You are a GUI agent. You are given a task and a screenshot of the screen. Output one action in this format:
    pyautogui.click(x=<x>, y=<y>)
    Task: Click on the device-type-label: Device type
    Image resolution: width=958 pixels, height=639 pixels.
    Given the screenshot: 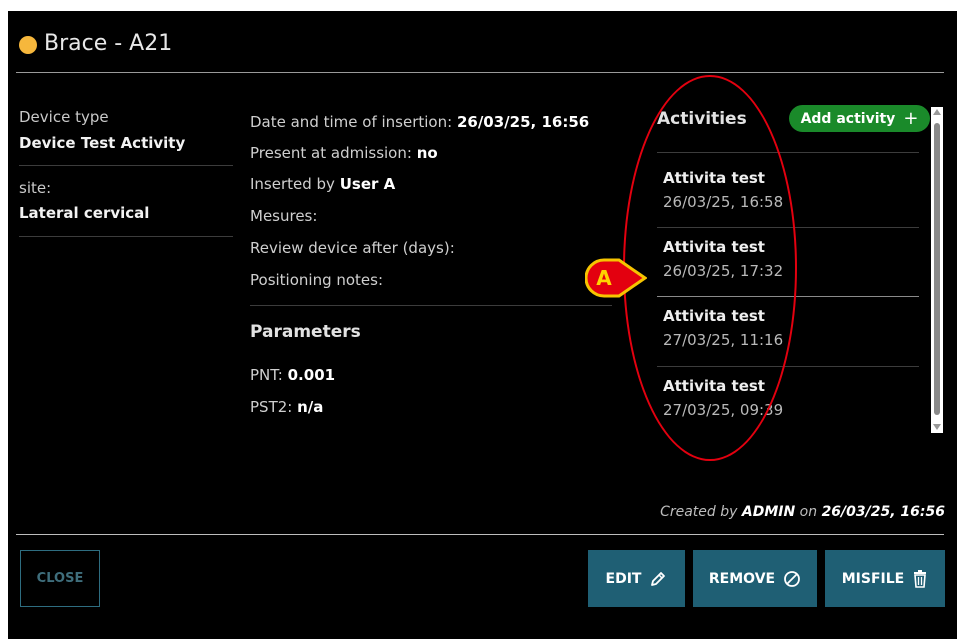 What is the action you would take?
    pyautogui.click(x=64, y=117)
    